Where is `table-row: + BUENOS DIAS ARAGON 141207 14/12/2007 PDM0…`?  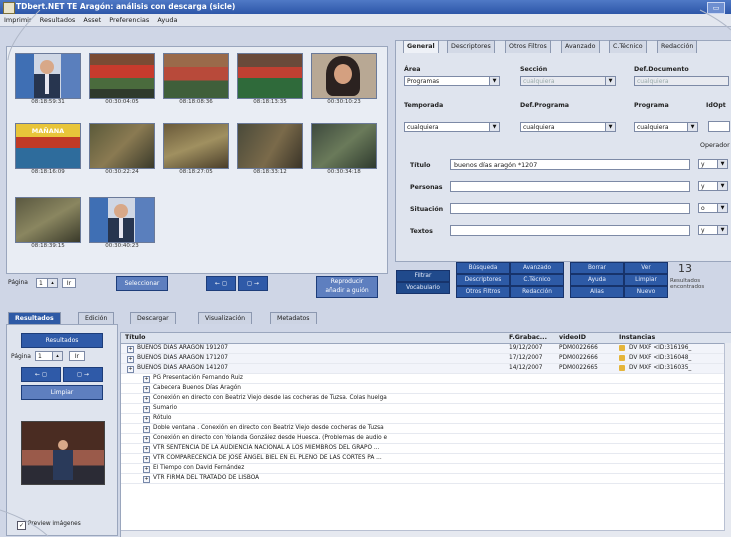
table-row: + BUENOS DIAS ARAGON 141207 14/12/2007 PDM0… is located at coordinates (426, 369).